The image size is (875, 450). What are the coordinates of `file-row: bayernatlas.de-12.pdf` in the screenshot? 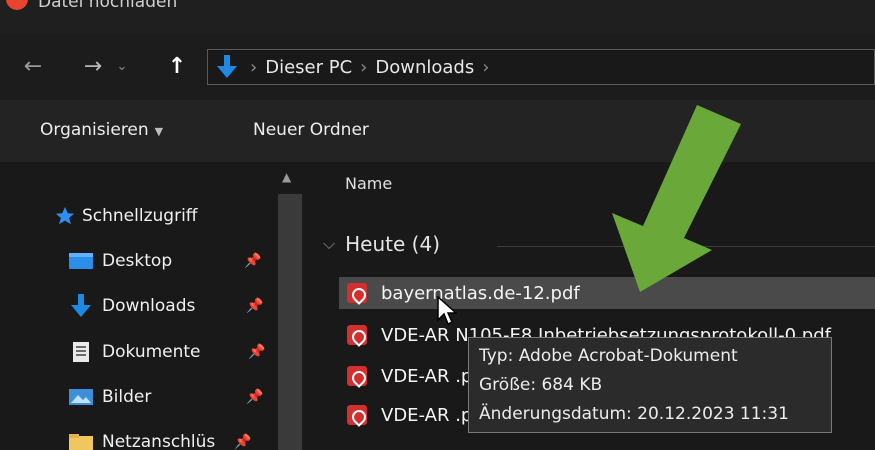 It's located at (607, 293).